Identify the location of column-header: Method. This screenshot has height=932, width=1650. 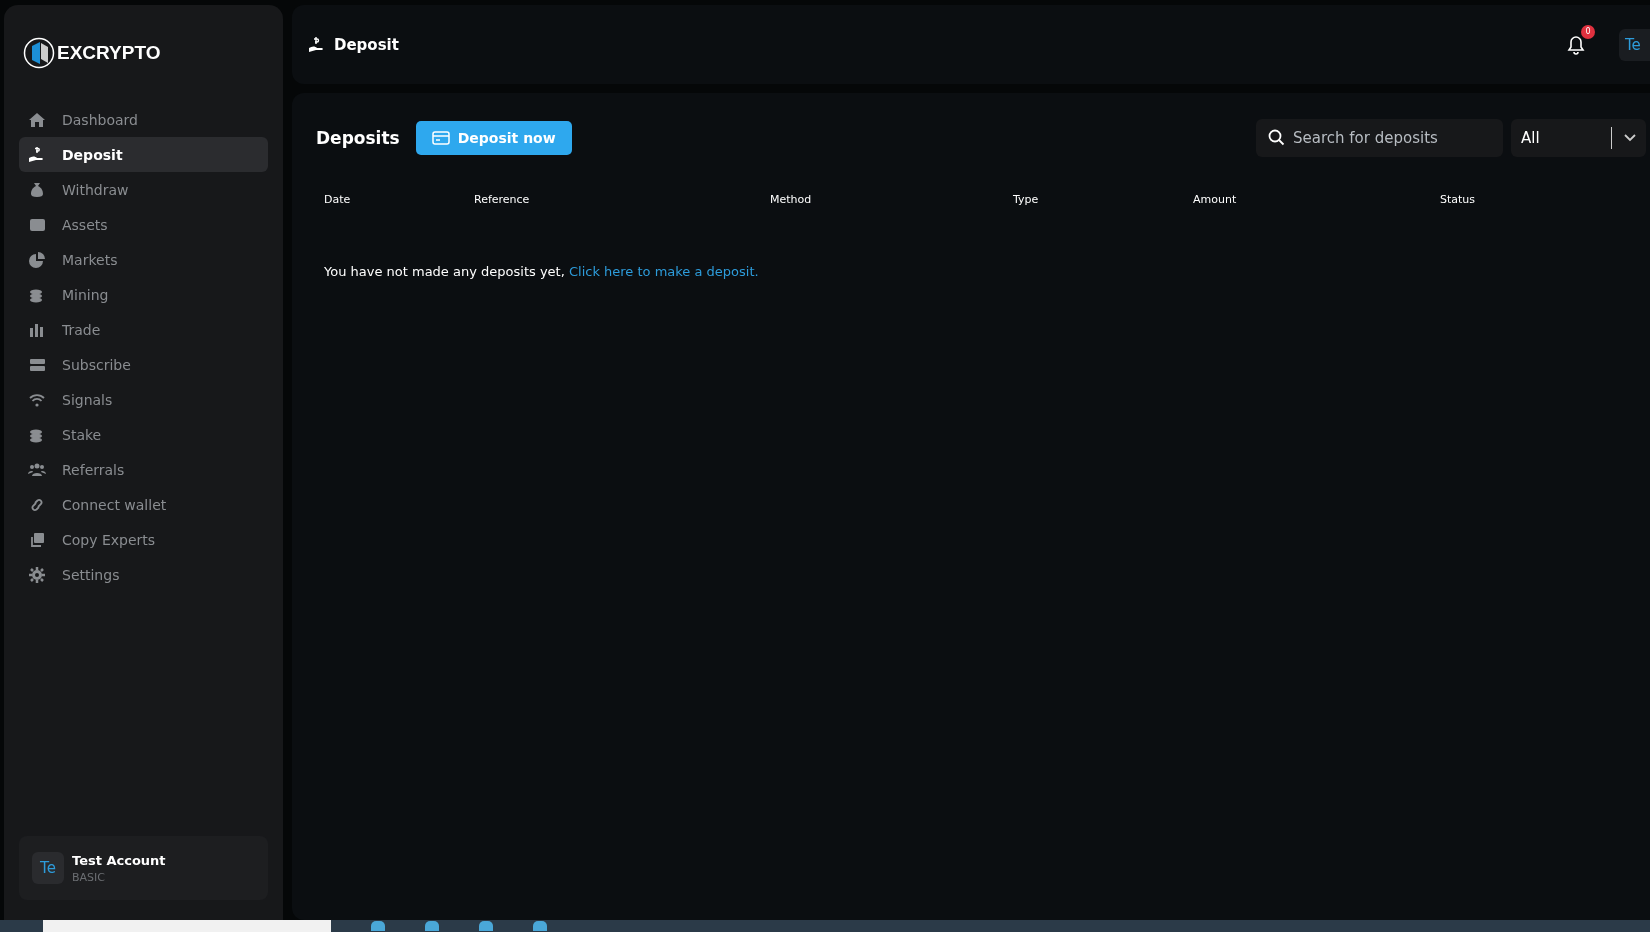
(791, 199).